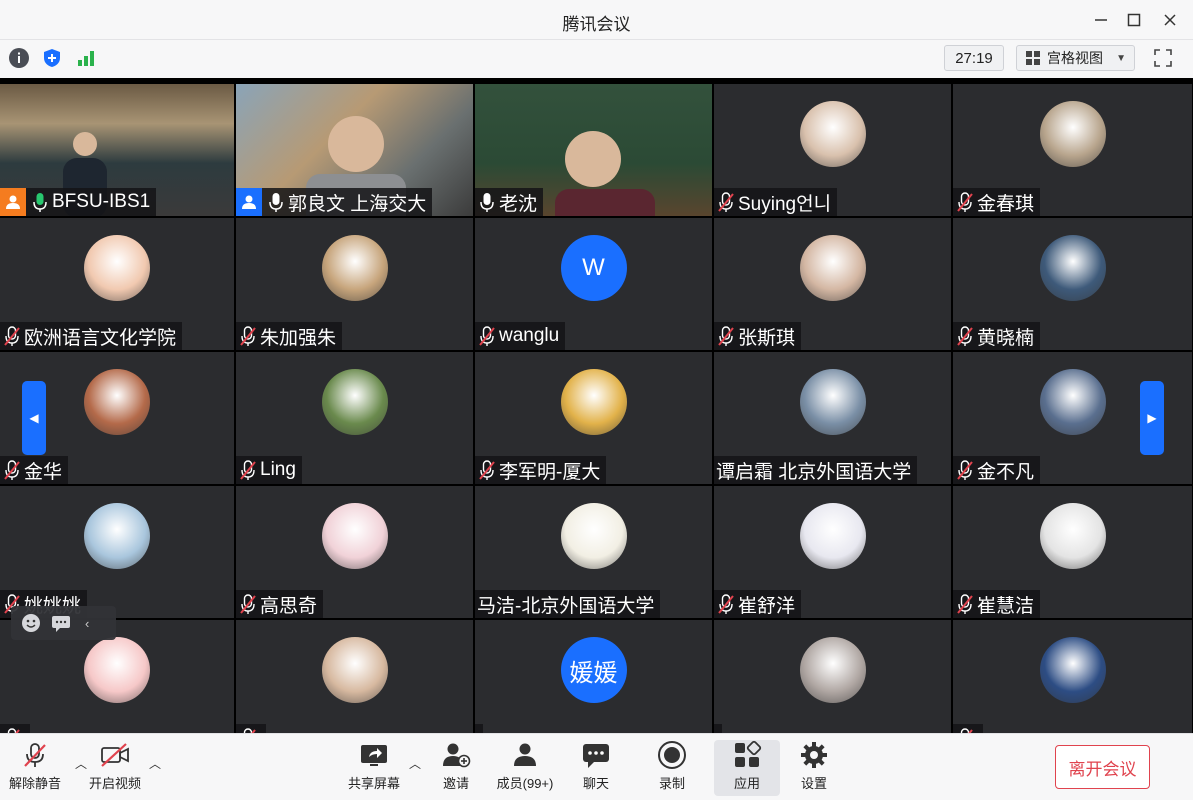 The image size is (1193, 800). I want to click on mic-on-icon, so click(276, 202).